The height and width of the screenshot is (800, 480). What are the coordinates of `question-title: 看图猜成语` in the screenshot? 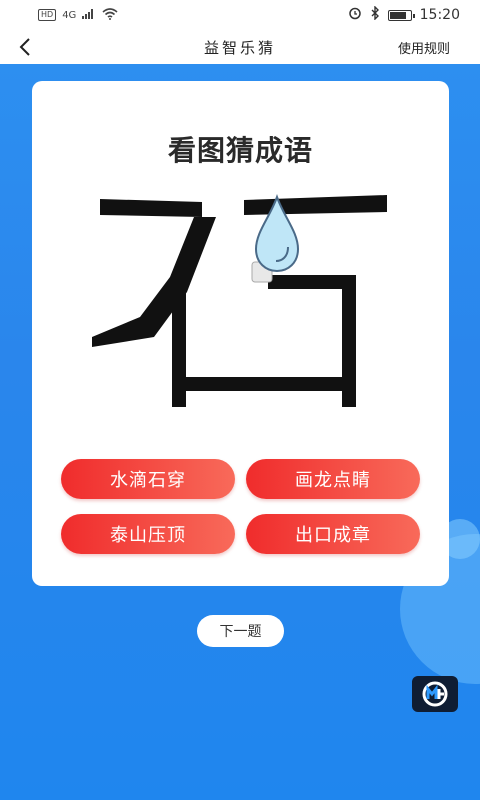 It's located at (240, 150).